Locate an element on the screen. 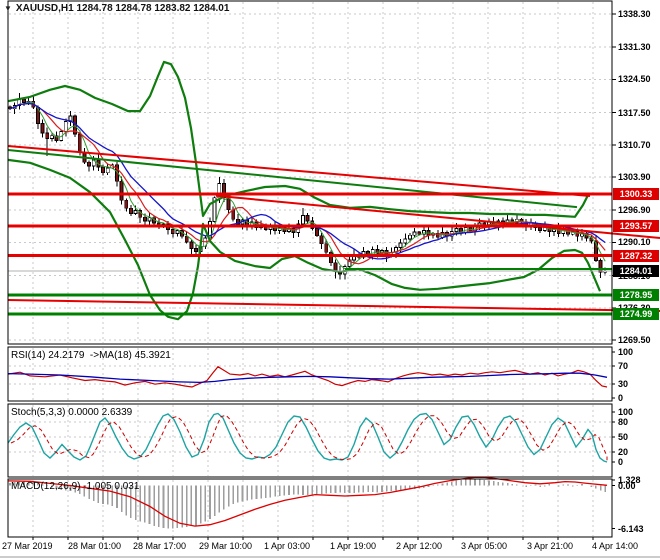 Image resolution: width=660 pixels, height=560 pixels. x-axis-label: 28 Mar 17:00 is located at coordinates (160, 546).